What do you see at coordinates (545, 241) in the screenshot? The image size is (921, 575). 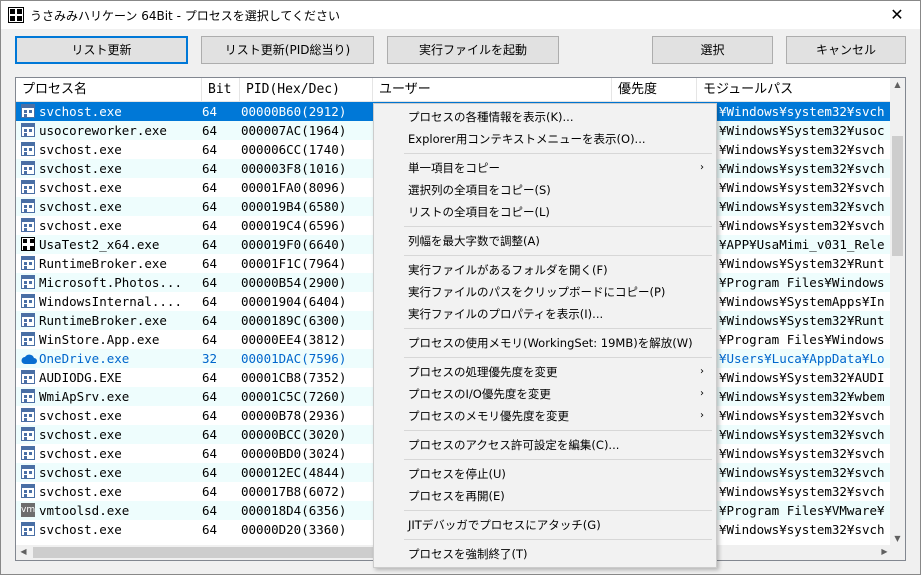 I see `context-menu-item: 列幅を最大字数で調整(A)` at bounding box center [545, 241].